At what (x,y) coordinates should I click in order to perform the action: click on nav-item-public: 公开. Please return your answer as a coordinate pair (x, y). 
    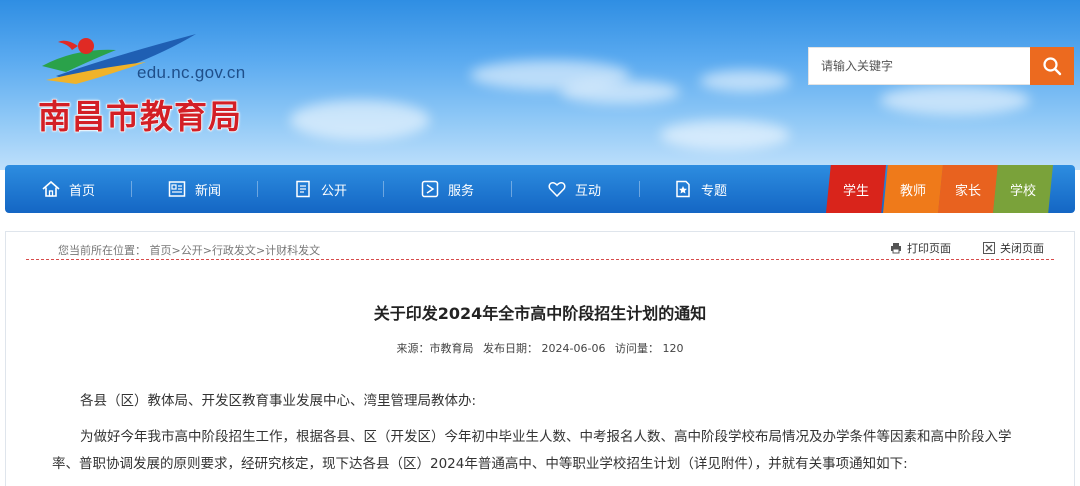
    Looking at the image, I should click on (320, 189).